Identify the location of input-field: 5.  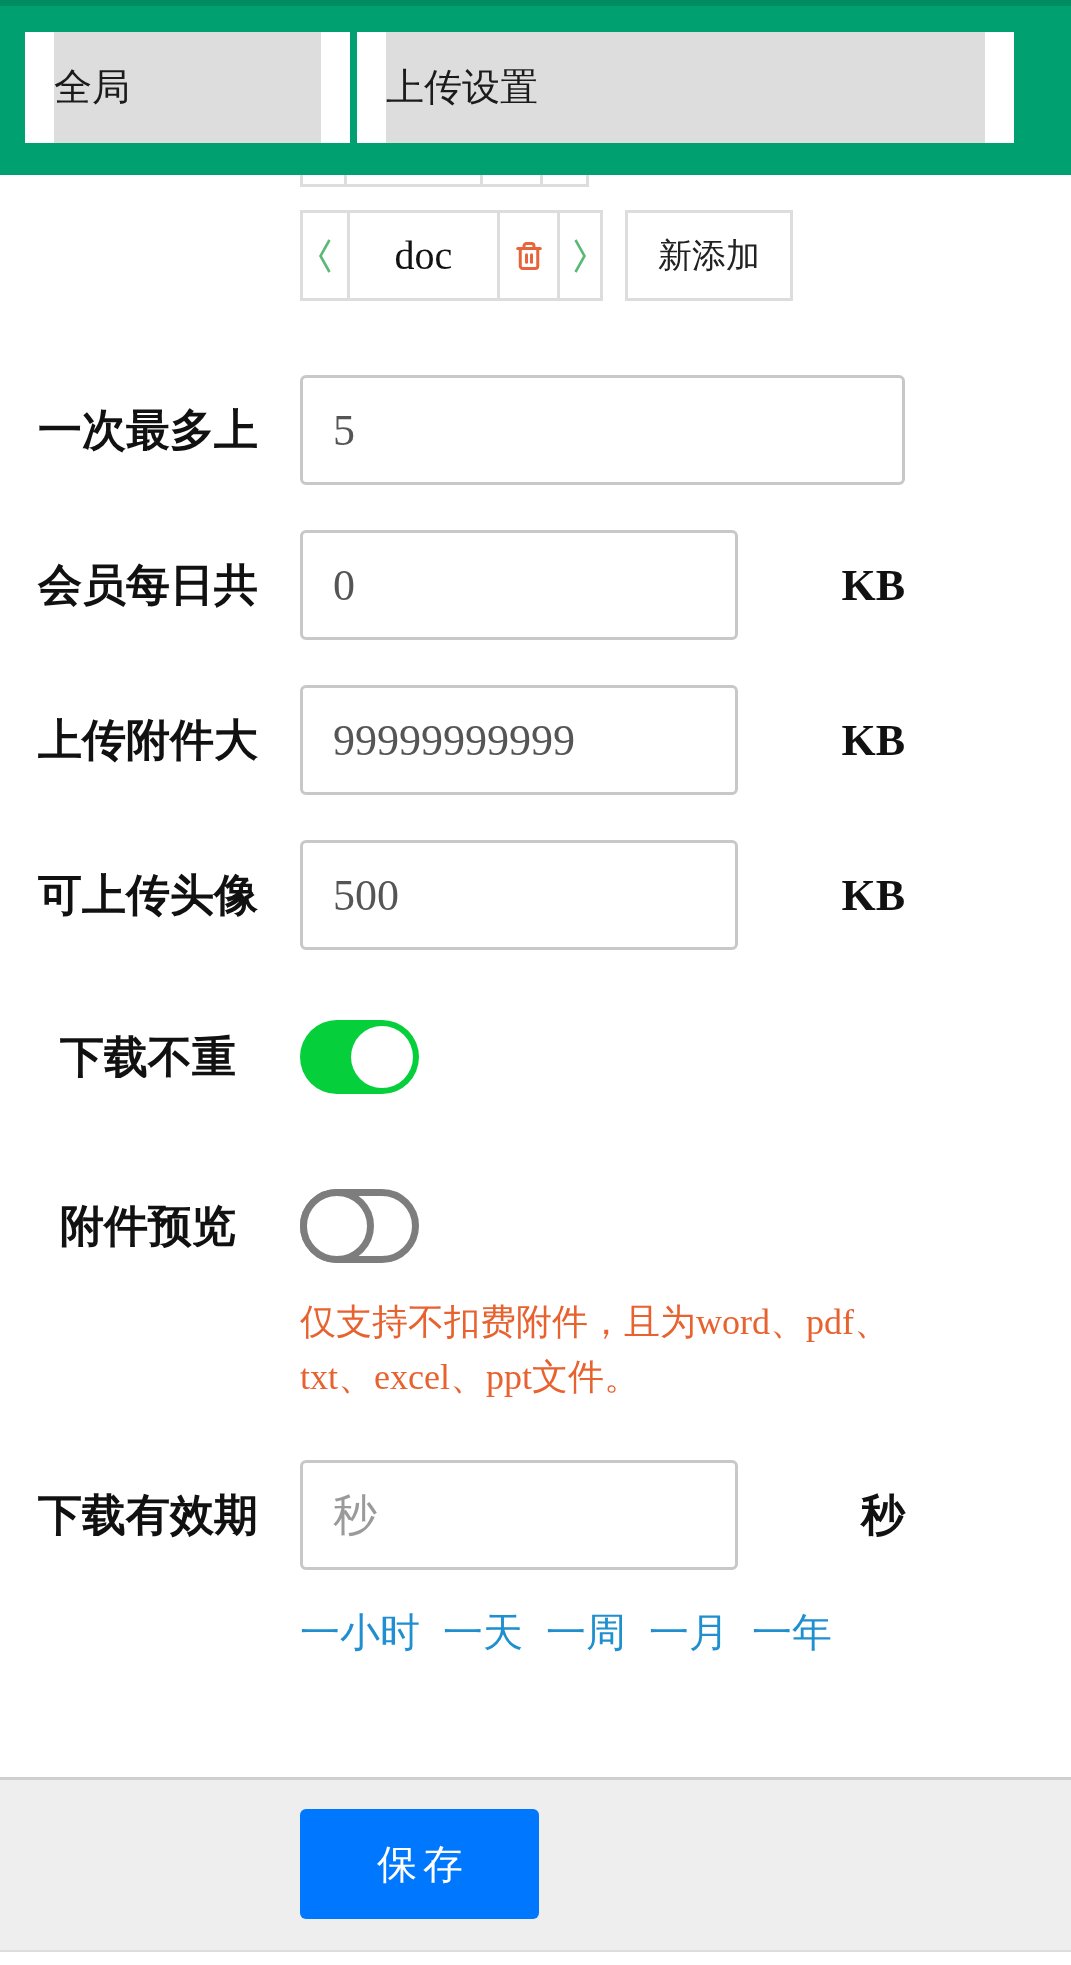
(602, 430).